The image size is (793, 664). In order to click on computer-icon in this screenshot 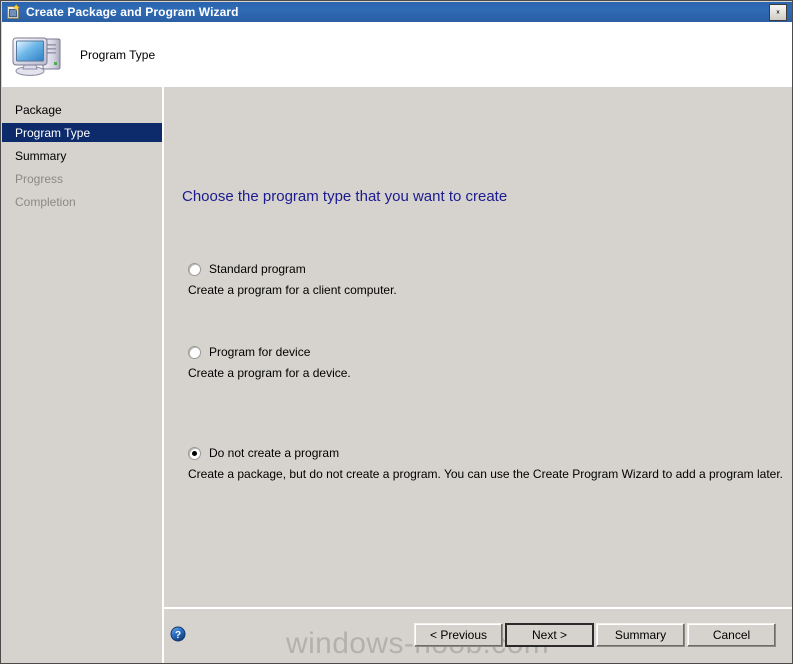, I will do `click(38, 55)`.